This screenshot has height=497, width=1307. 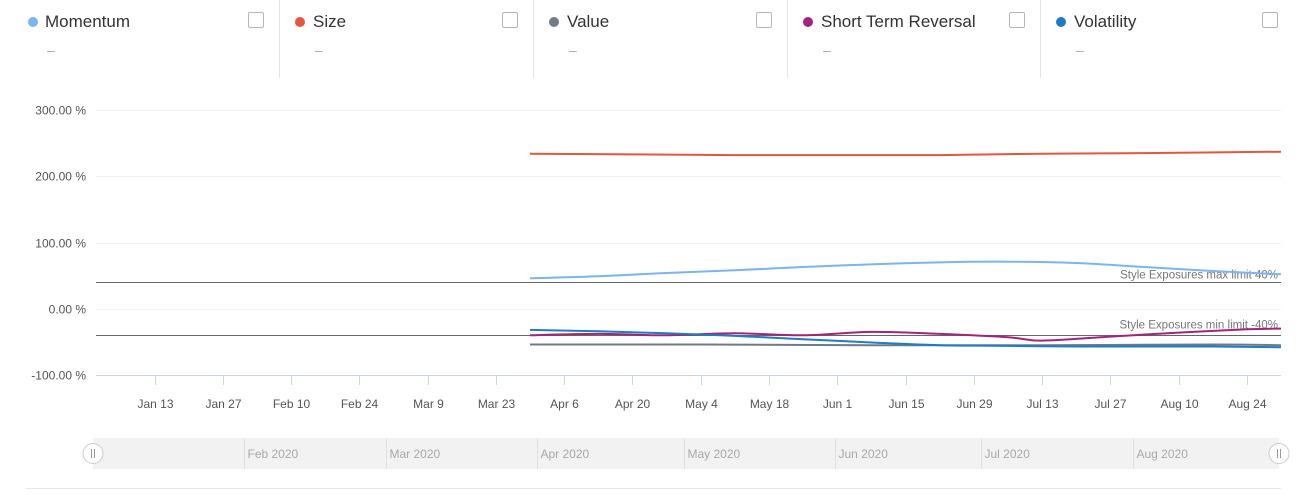 I want to click on navigator-label: Jun 2020, so click(x=864, y=454).